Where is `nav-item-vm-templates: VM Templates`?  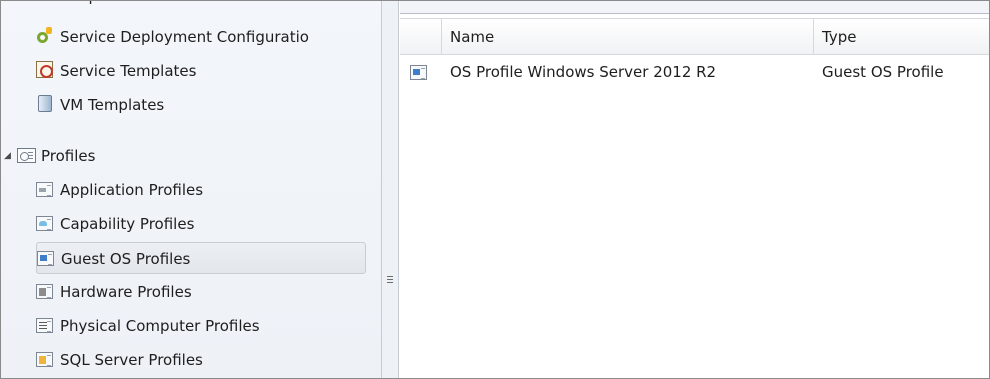 nav-item-vm-templates: VM Templates is located at coordinates (208, 105).